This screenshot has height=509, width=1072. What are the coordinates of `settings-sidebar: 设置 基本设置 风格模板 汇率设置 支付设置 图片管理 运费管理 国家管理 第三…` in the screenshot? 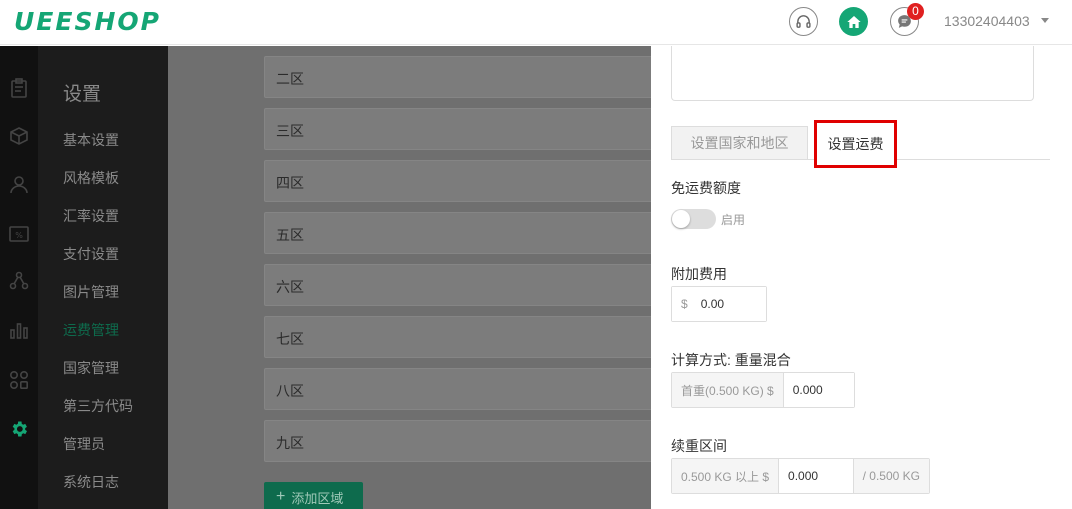 It's located at (103, 277).